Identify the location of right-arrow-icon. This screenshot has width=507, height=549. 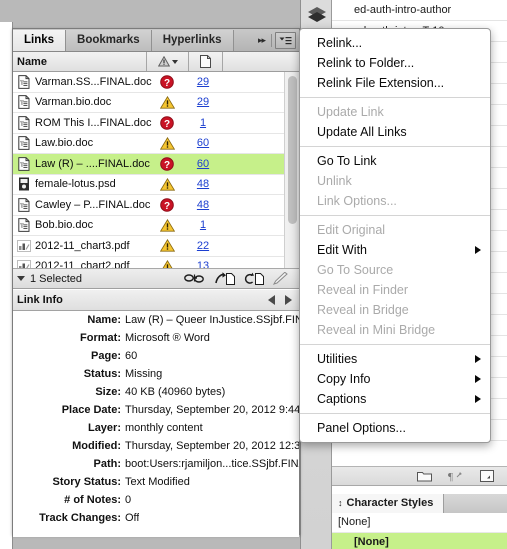
(288, 300).